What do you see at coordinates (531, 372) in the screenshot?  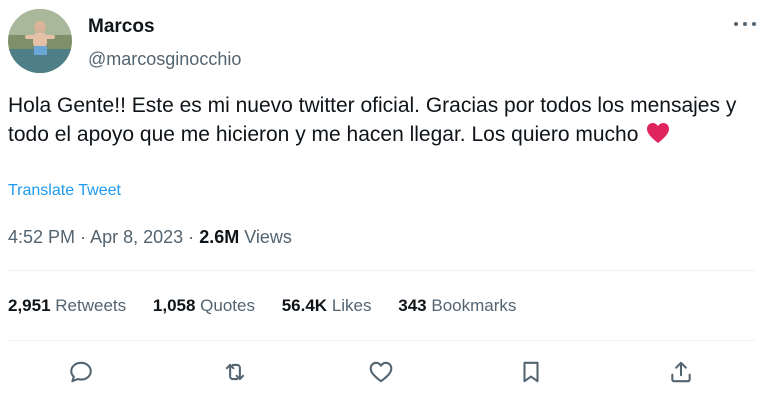 I see `bookmark-icon` at bounding box center [531, 372].